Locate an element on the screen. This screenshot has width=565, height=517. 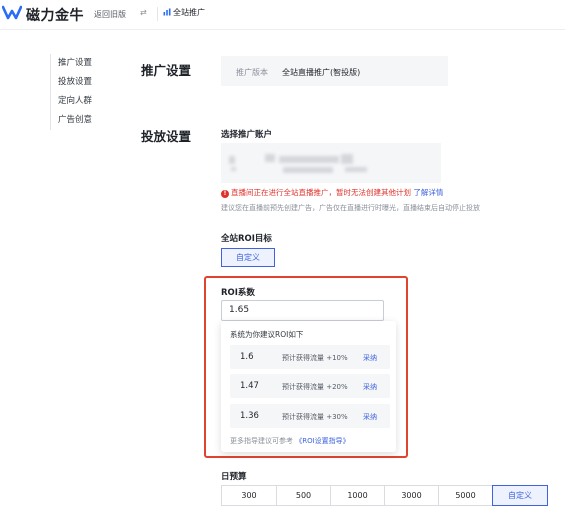
brand-name: 磁力金牛 is located at coordinates (55, 16).